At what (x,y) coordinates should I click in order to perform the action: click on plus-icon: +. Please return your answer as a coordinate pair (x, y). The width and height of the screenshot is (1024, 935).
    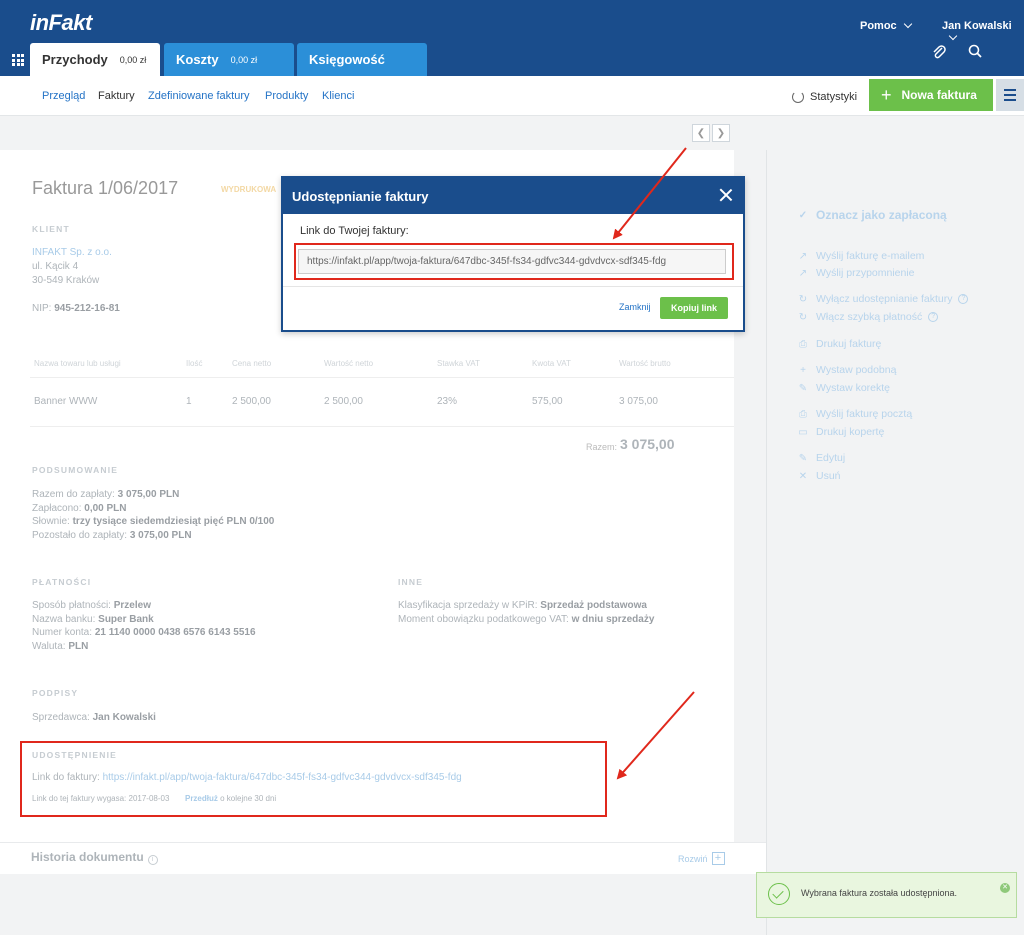
    Looking at the image, I should click on (886, 94).